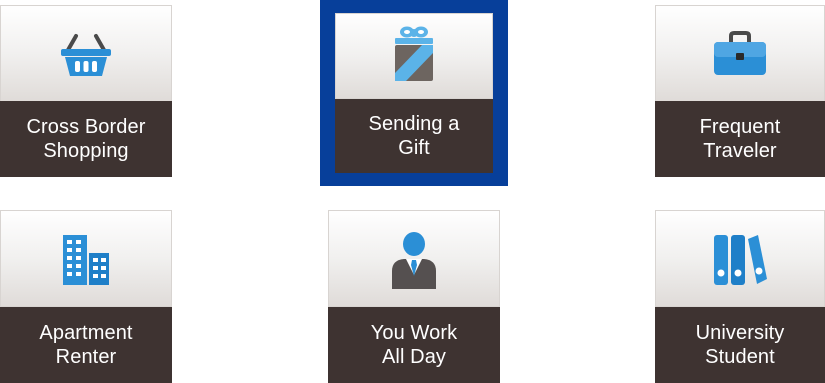 This screenshot has width=825, height=383. I want to click on tile-label-line1: Cross Border, so click(86, 127).